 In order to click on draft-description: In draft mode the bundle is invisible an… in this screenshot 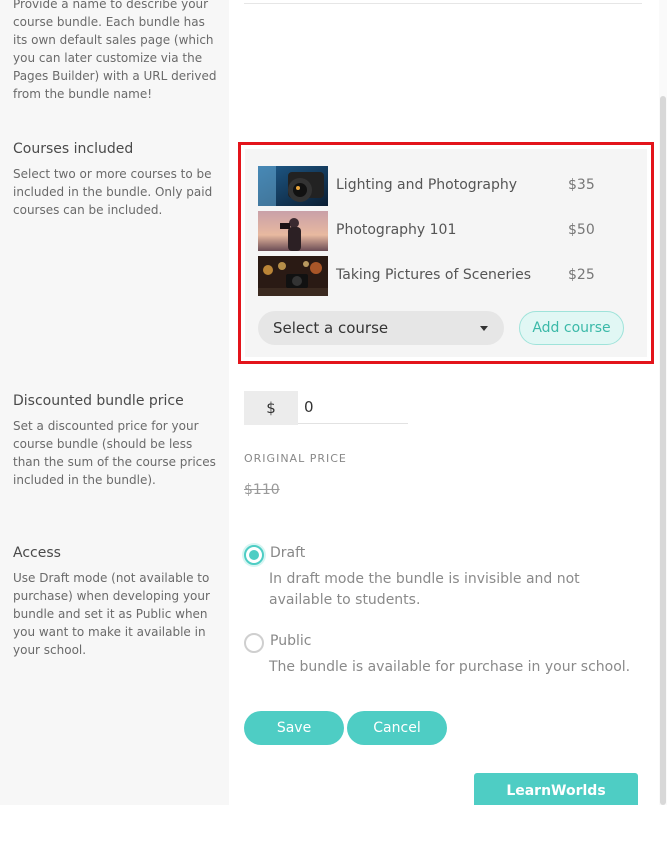, I will do `click(424, 589)`.